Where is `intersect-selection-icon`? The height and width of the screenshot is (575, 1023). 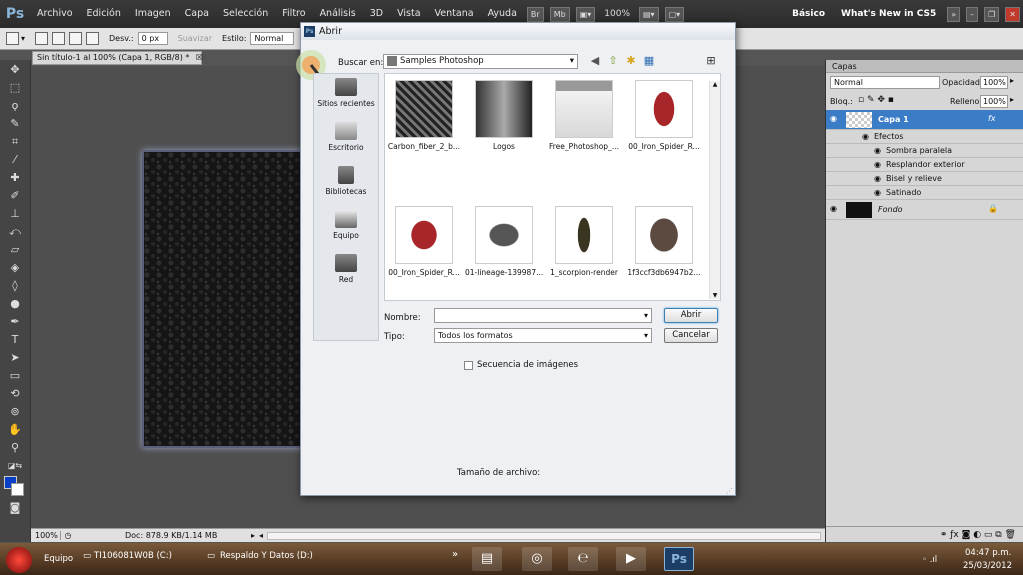
intersect-selection-icon is located at coordinates (93, 38).